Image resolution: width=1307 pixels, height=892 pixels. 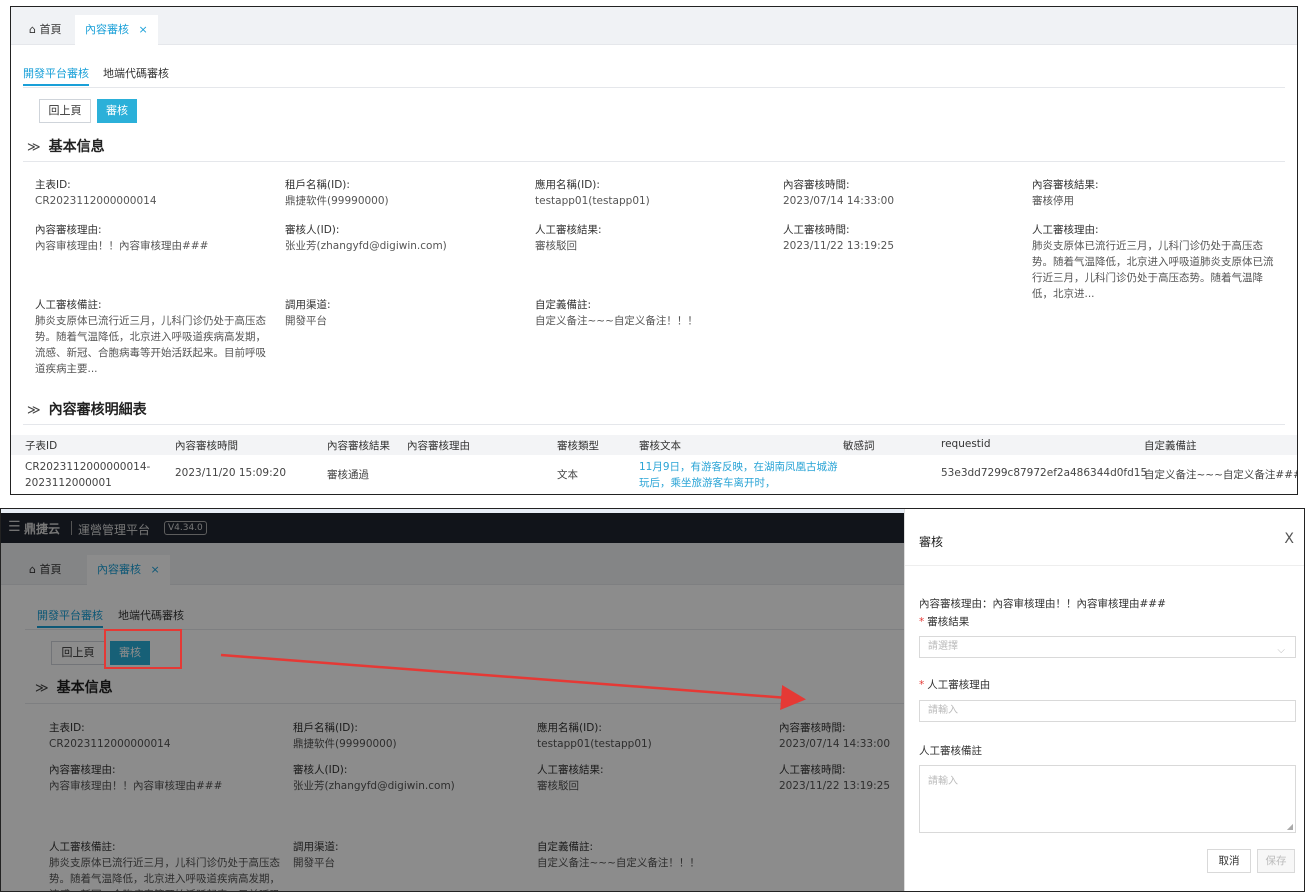 What do you see at coordinates (150, 238) in the screenshot?
I see `field-review-reason: 內容審核理由: 內容审核理由！！內容审核理由###` at bounding box center [150, 238].